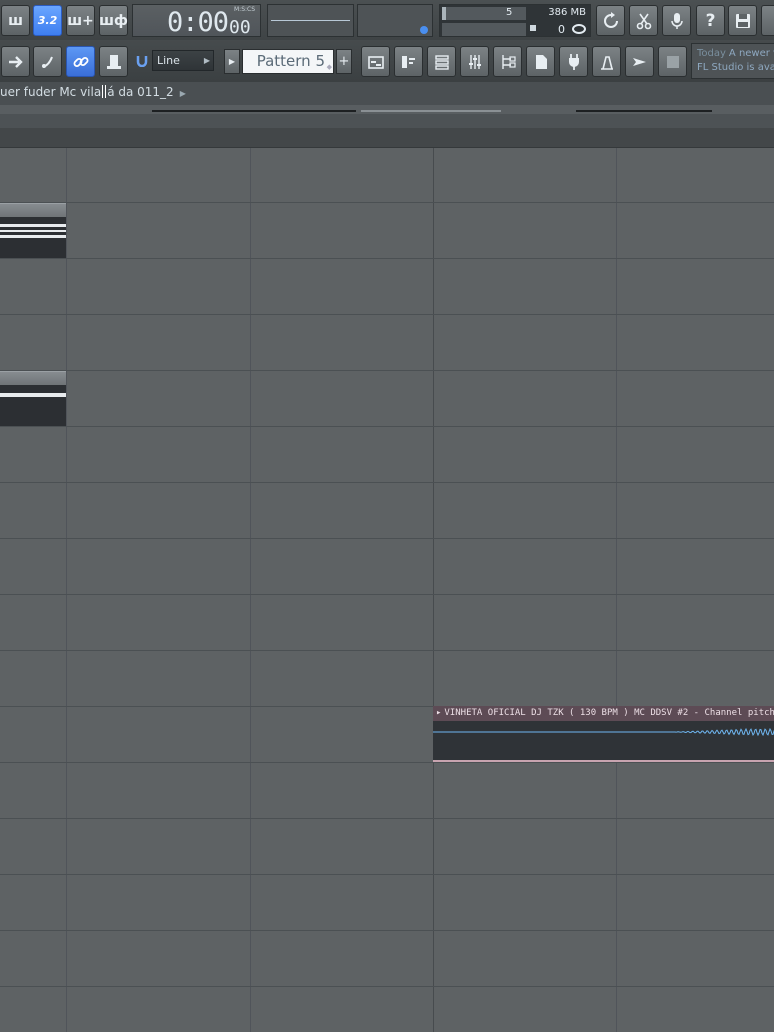 The height and width of the screenshot is (1032, 774). What do you see at coordinates (232, 61) in the screenshot?
I see `pattern-prev-button: ▶` at bounding box center [232, 61].